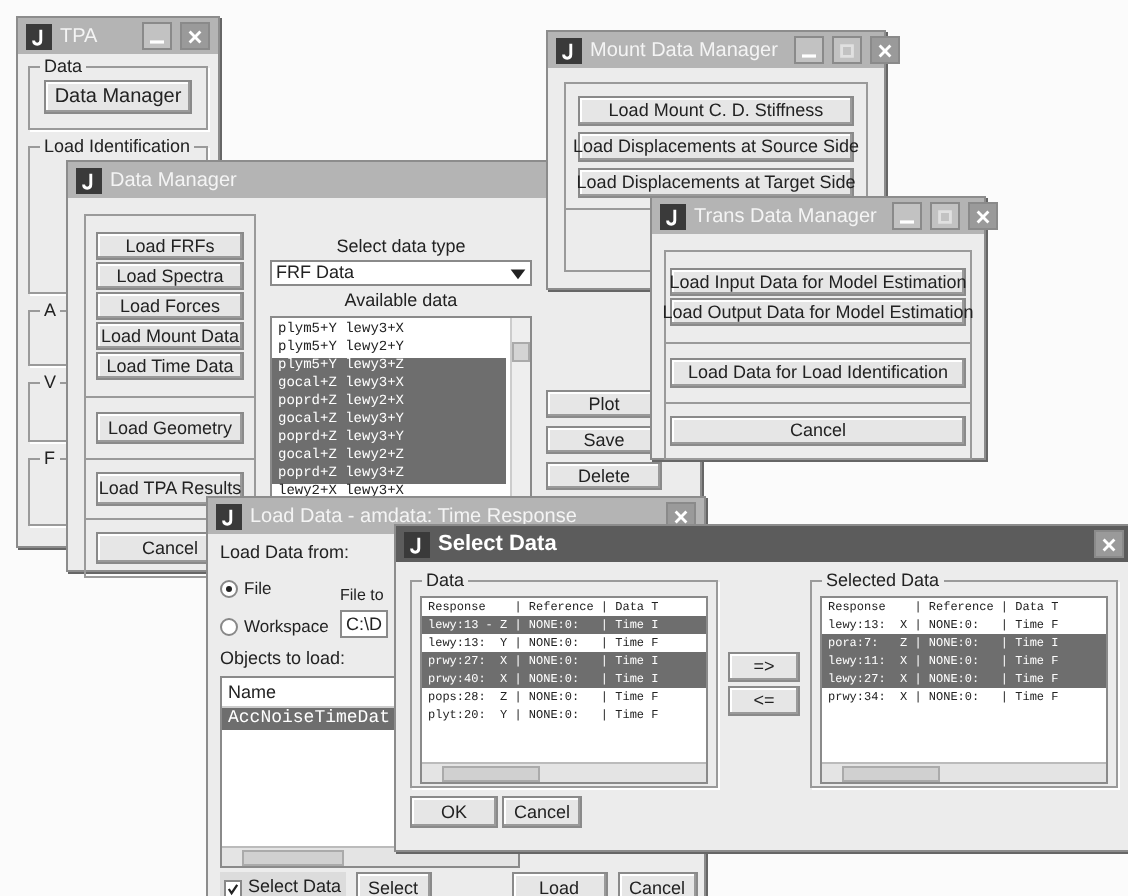  Describe the element at coordinates (79, 37) in the screenshot. I see `window-title: TPA` at that location.